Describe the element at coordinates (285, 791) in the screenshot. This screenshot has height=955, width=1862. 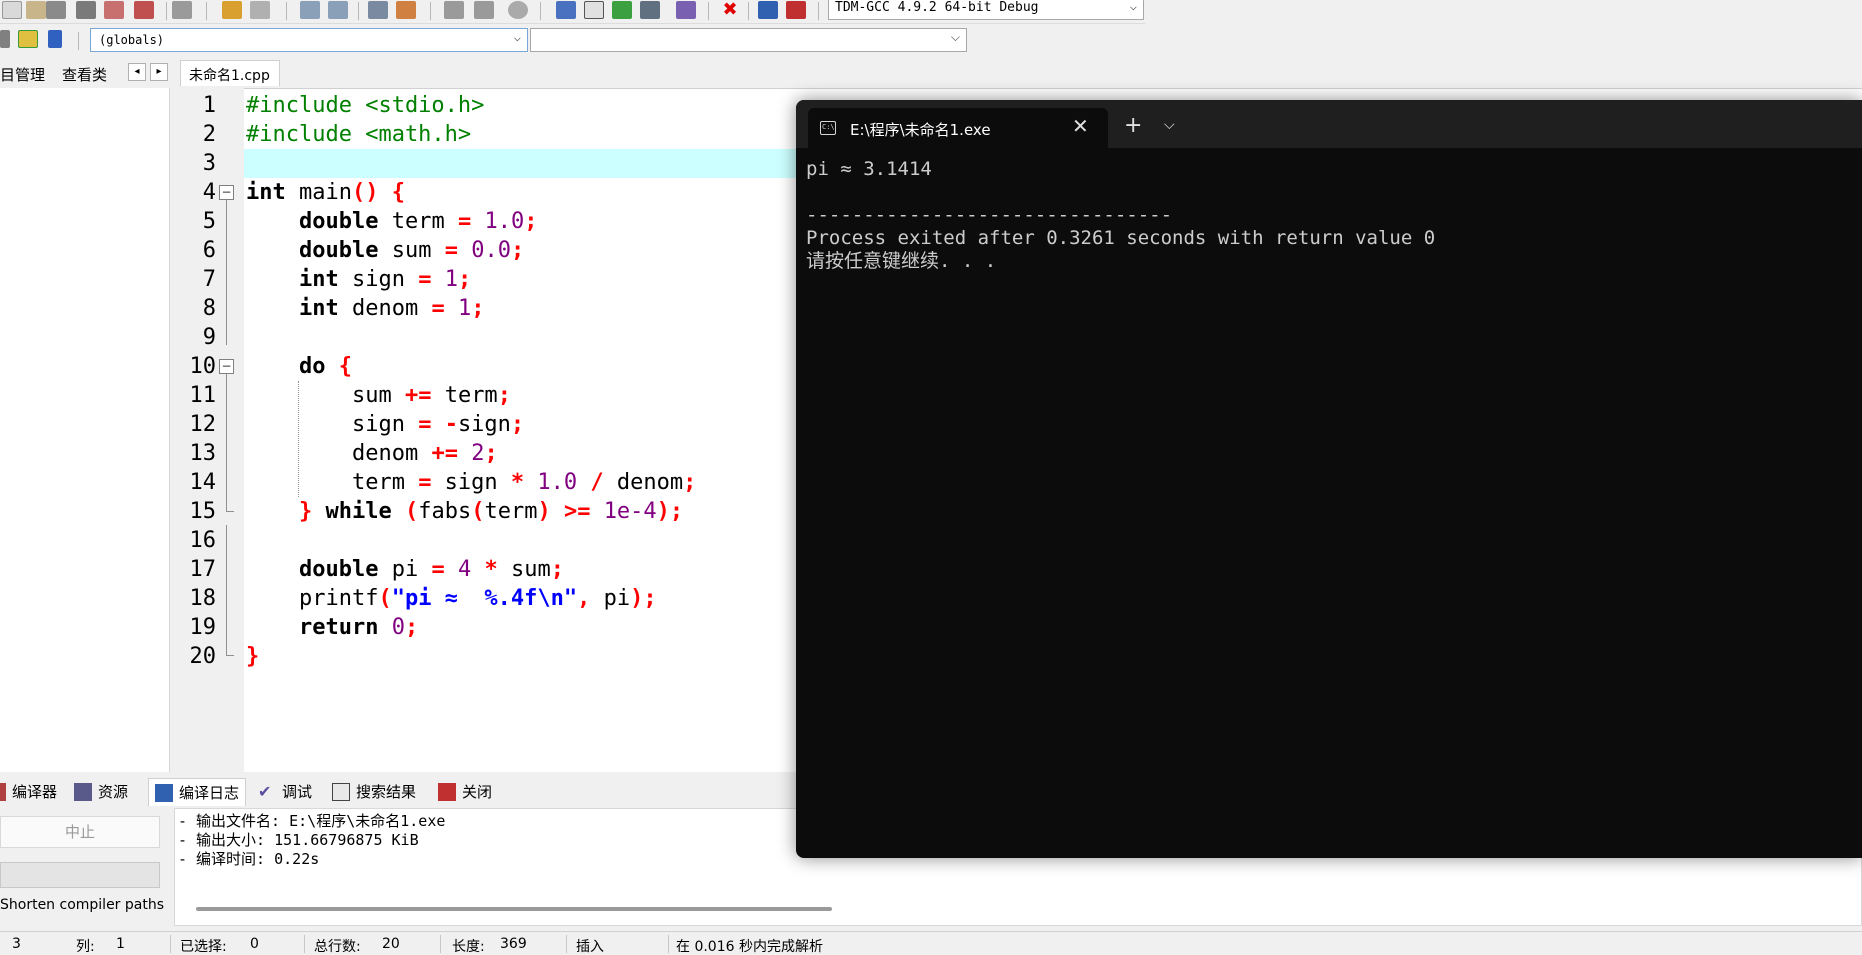
I see `tab-debug: ✔ 调试` at that location.